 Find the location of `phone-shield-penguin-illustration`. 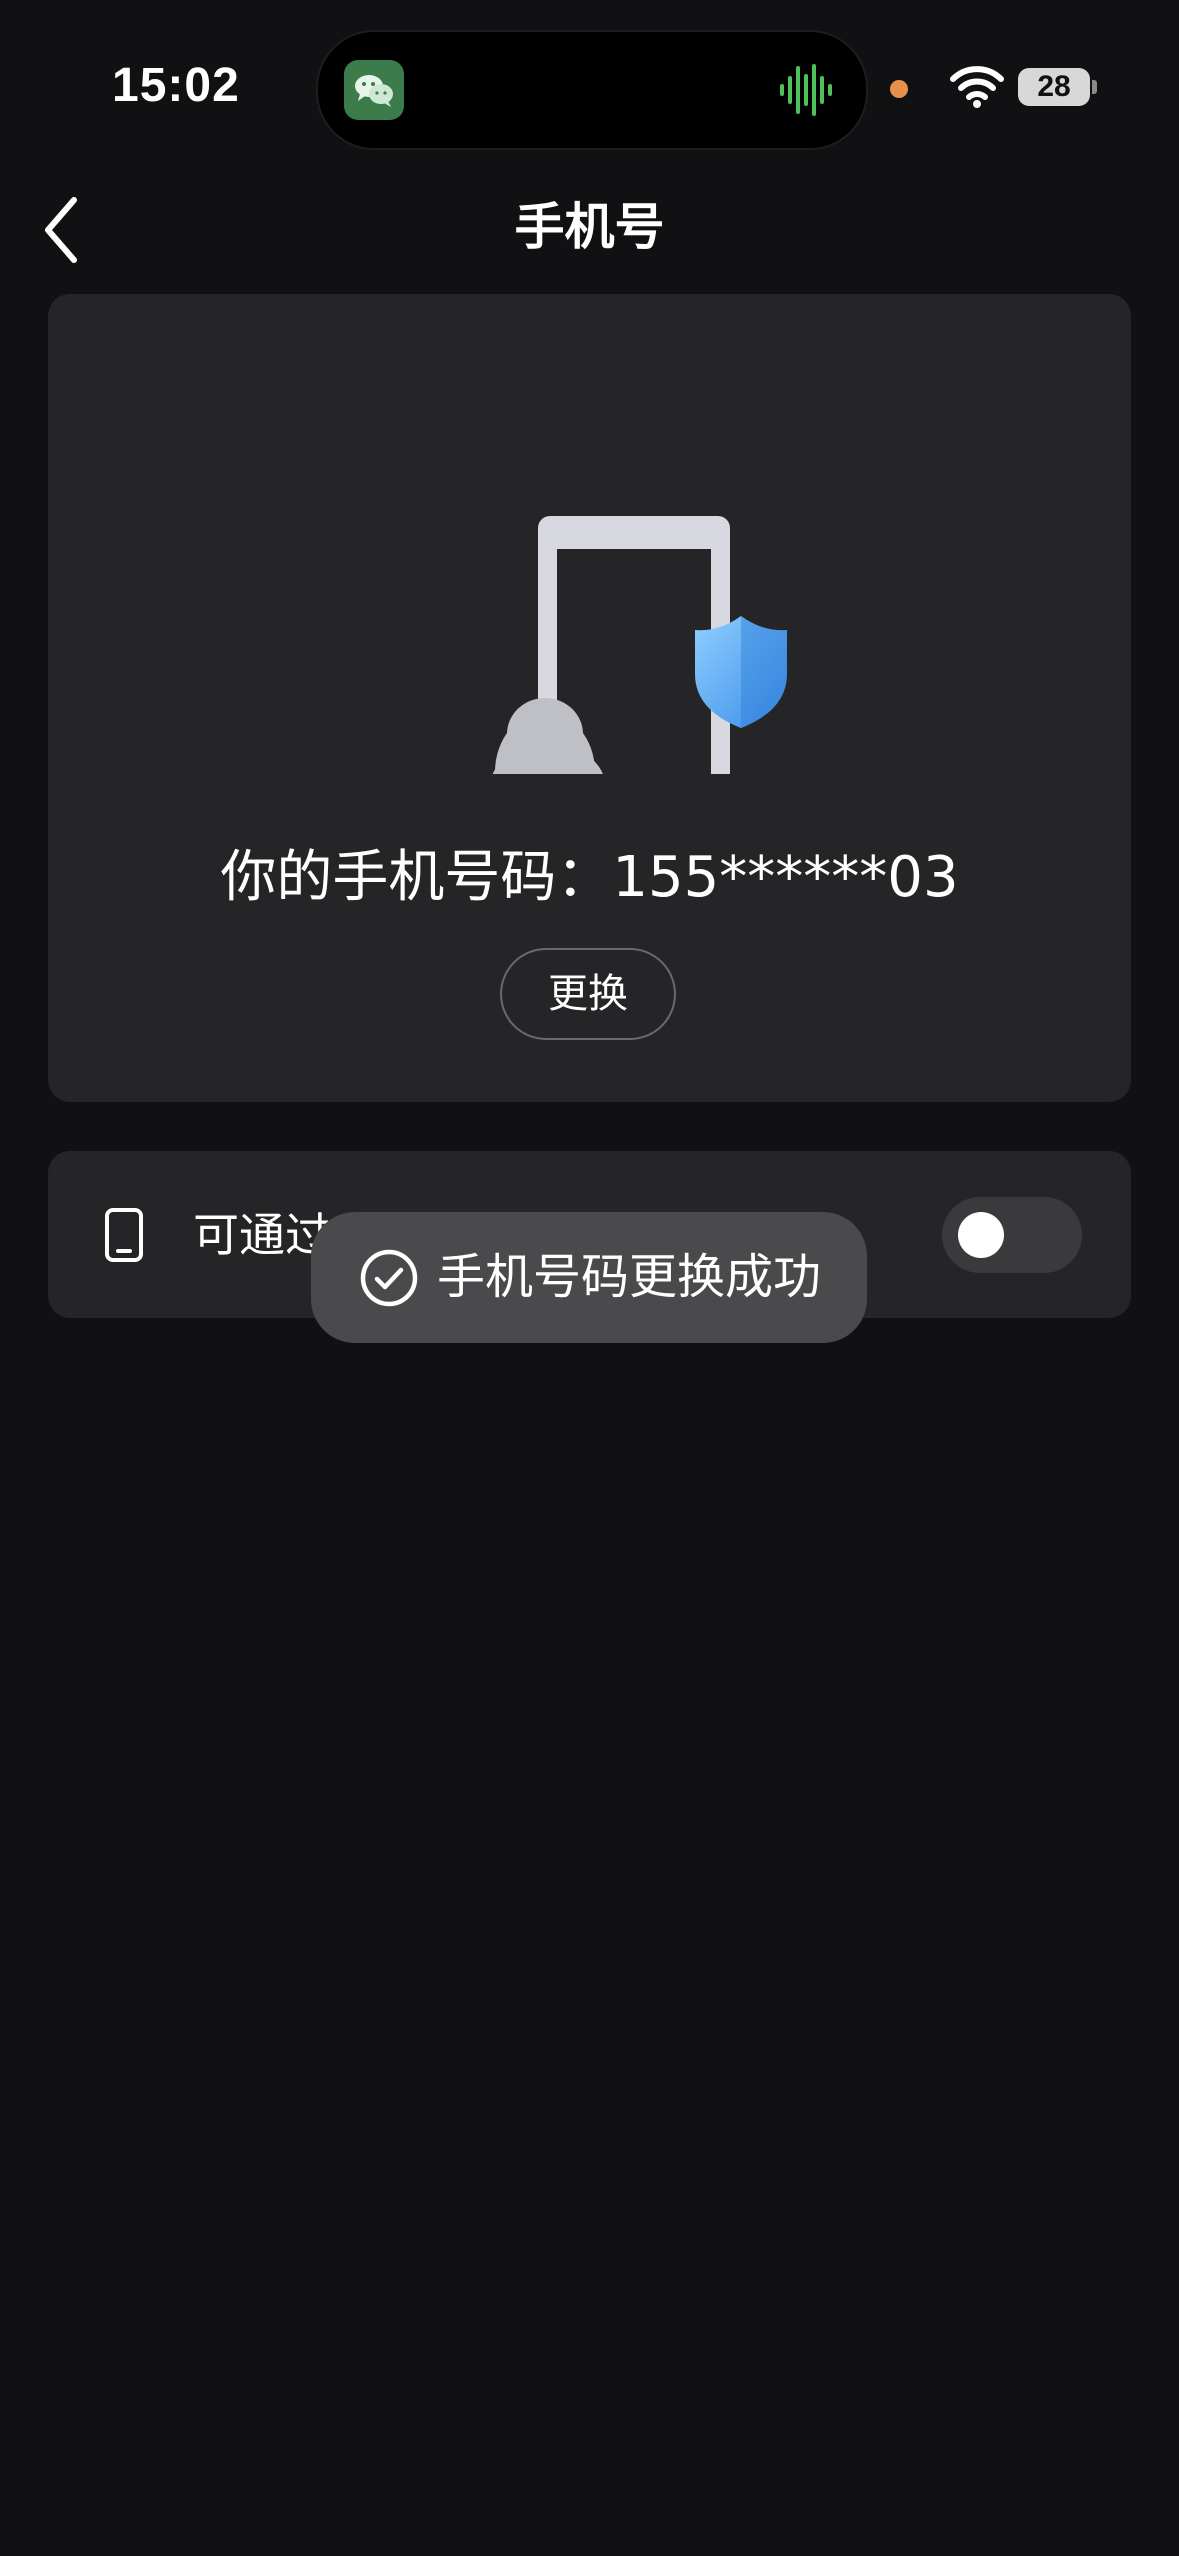

phone-shield-penguin-illustration is located at coordinates (613, 617).